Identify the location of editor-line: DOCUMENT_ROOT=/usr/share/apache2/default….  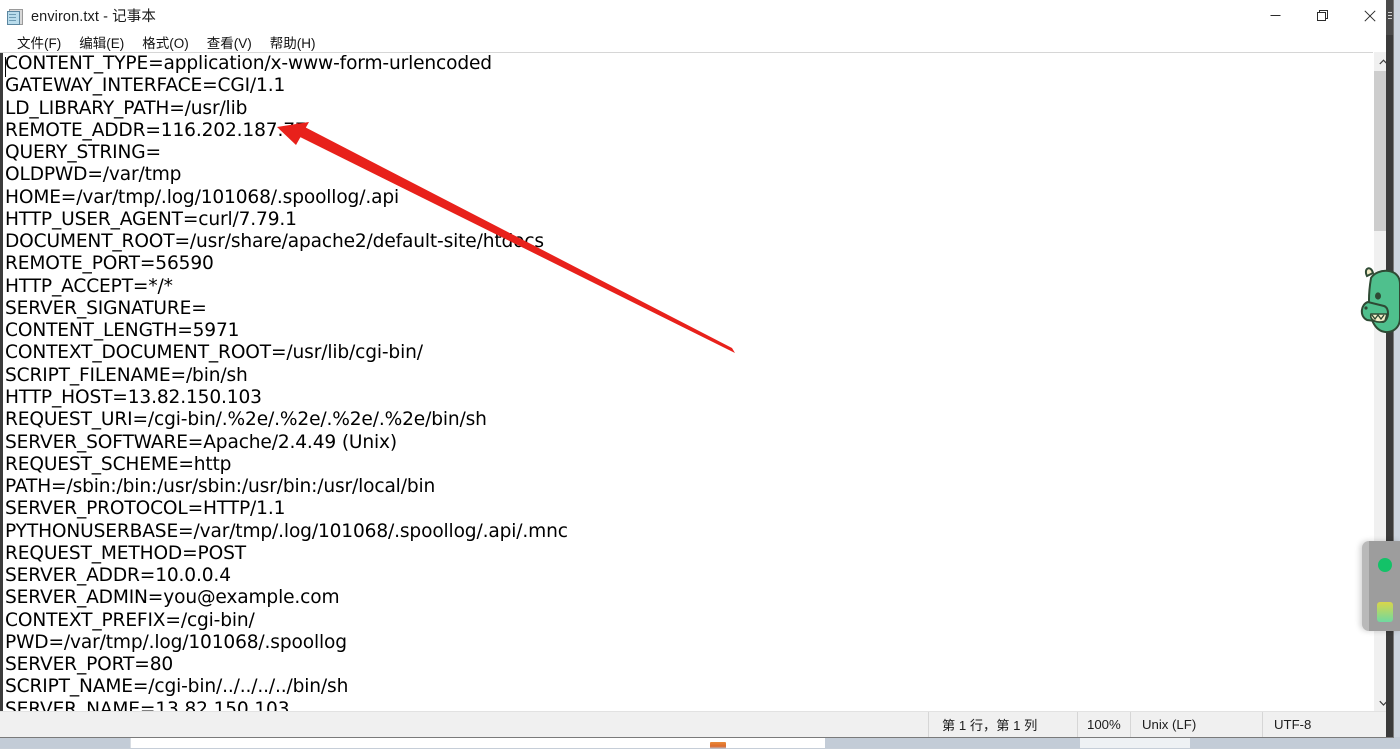
(274, 242).